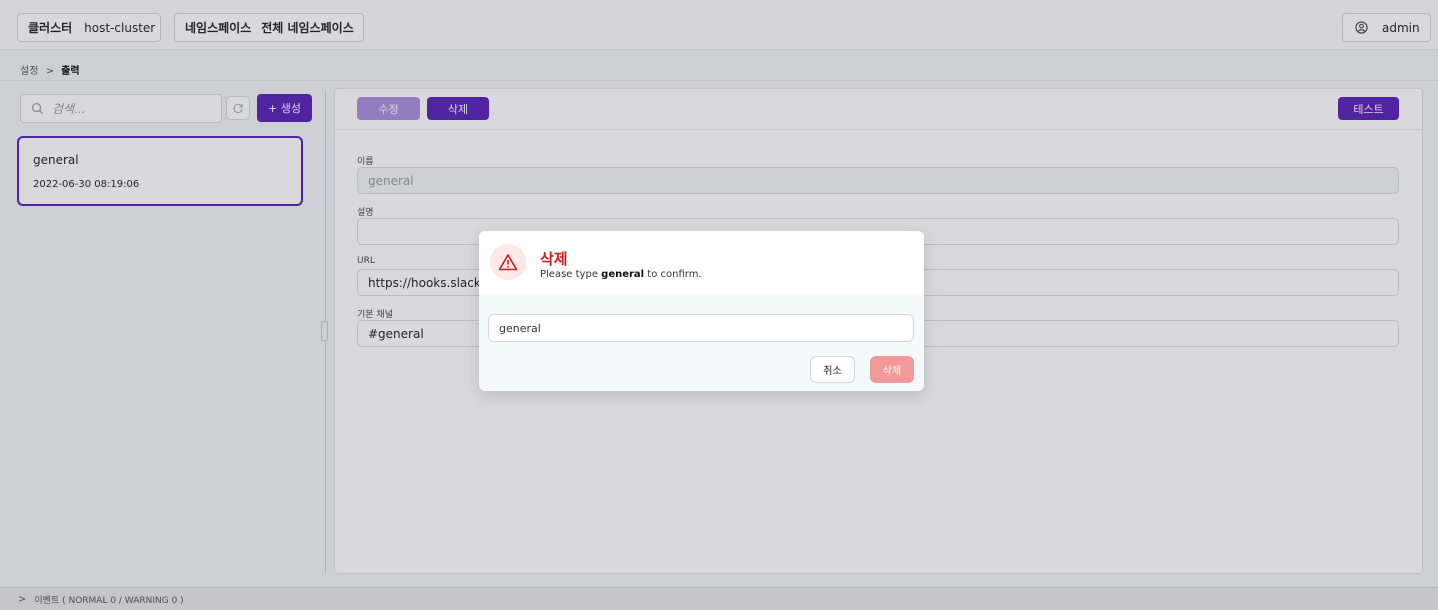 The height and width of the screenshot is (610, 1438). What do you see at coordinates (520, 328) in the screenshot?
I see `confirm-name-value: general` at bounding box center [520, 328].